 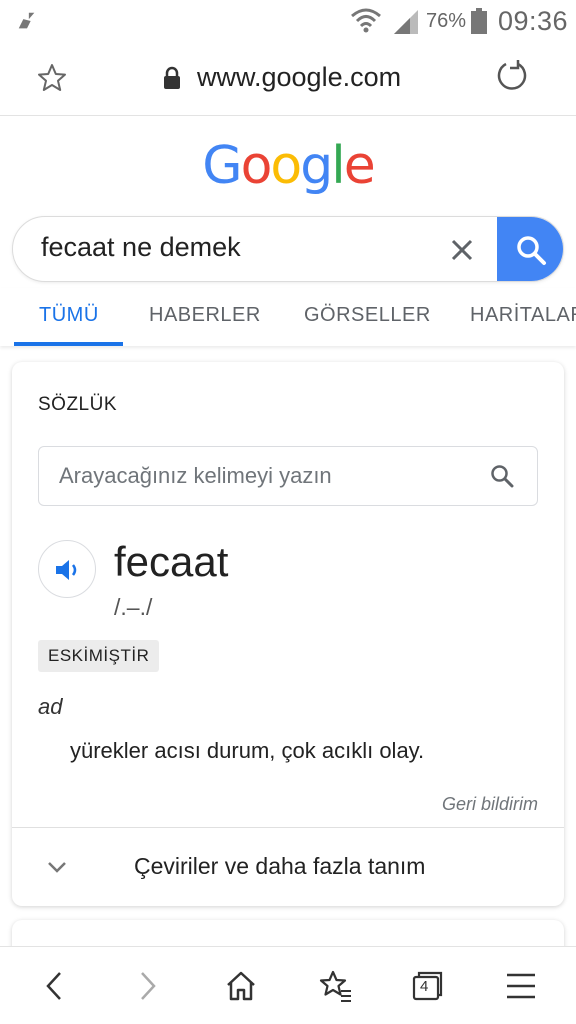 I want to click on tab-images: GÖRSELLER, so click(x=367, y=315).